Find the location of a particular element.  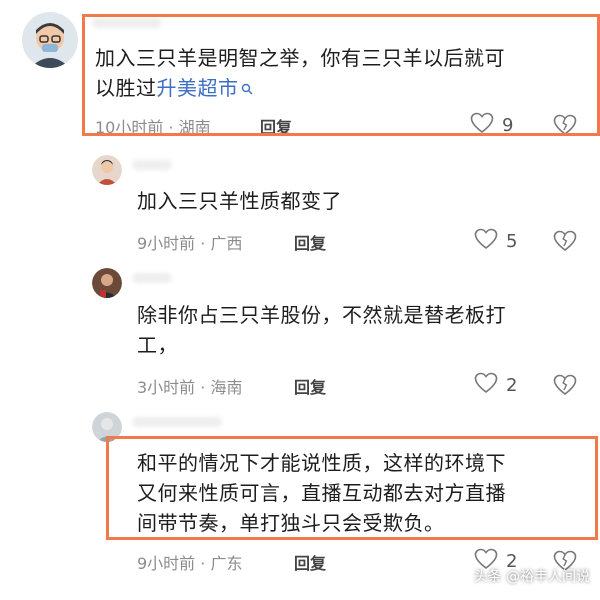

like-count: 2 is located at coordinates (512, 385).